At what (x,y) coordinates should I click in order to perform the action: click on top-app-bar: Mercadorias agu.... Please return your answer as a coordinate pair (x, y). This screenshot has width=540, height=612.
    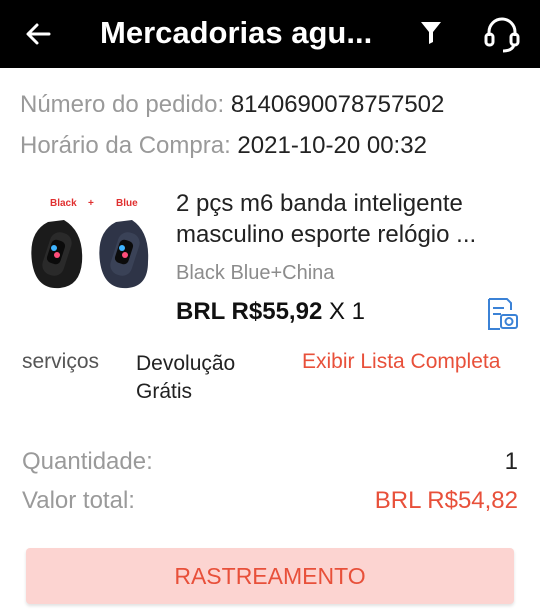
    Looking at the image, I should click on (270, 34).